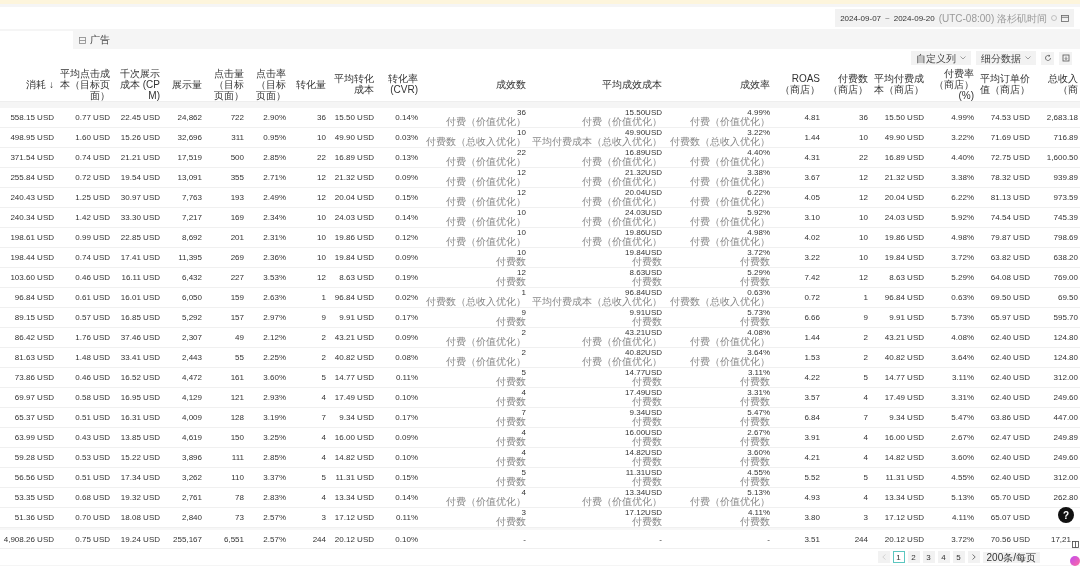 This screenshot has height=566, width=1080. What do you see at coordinates (137, 84) in the screenshot?
I see `column-header: 千次展示成本 (CPM)` at bounding box center [137, 84].